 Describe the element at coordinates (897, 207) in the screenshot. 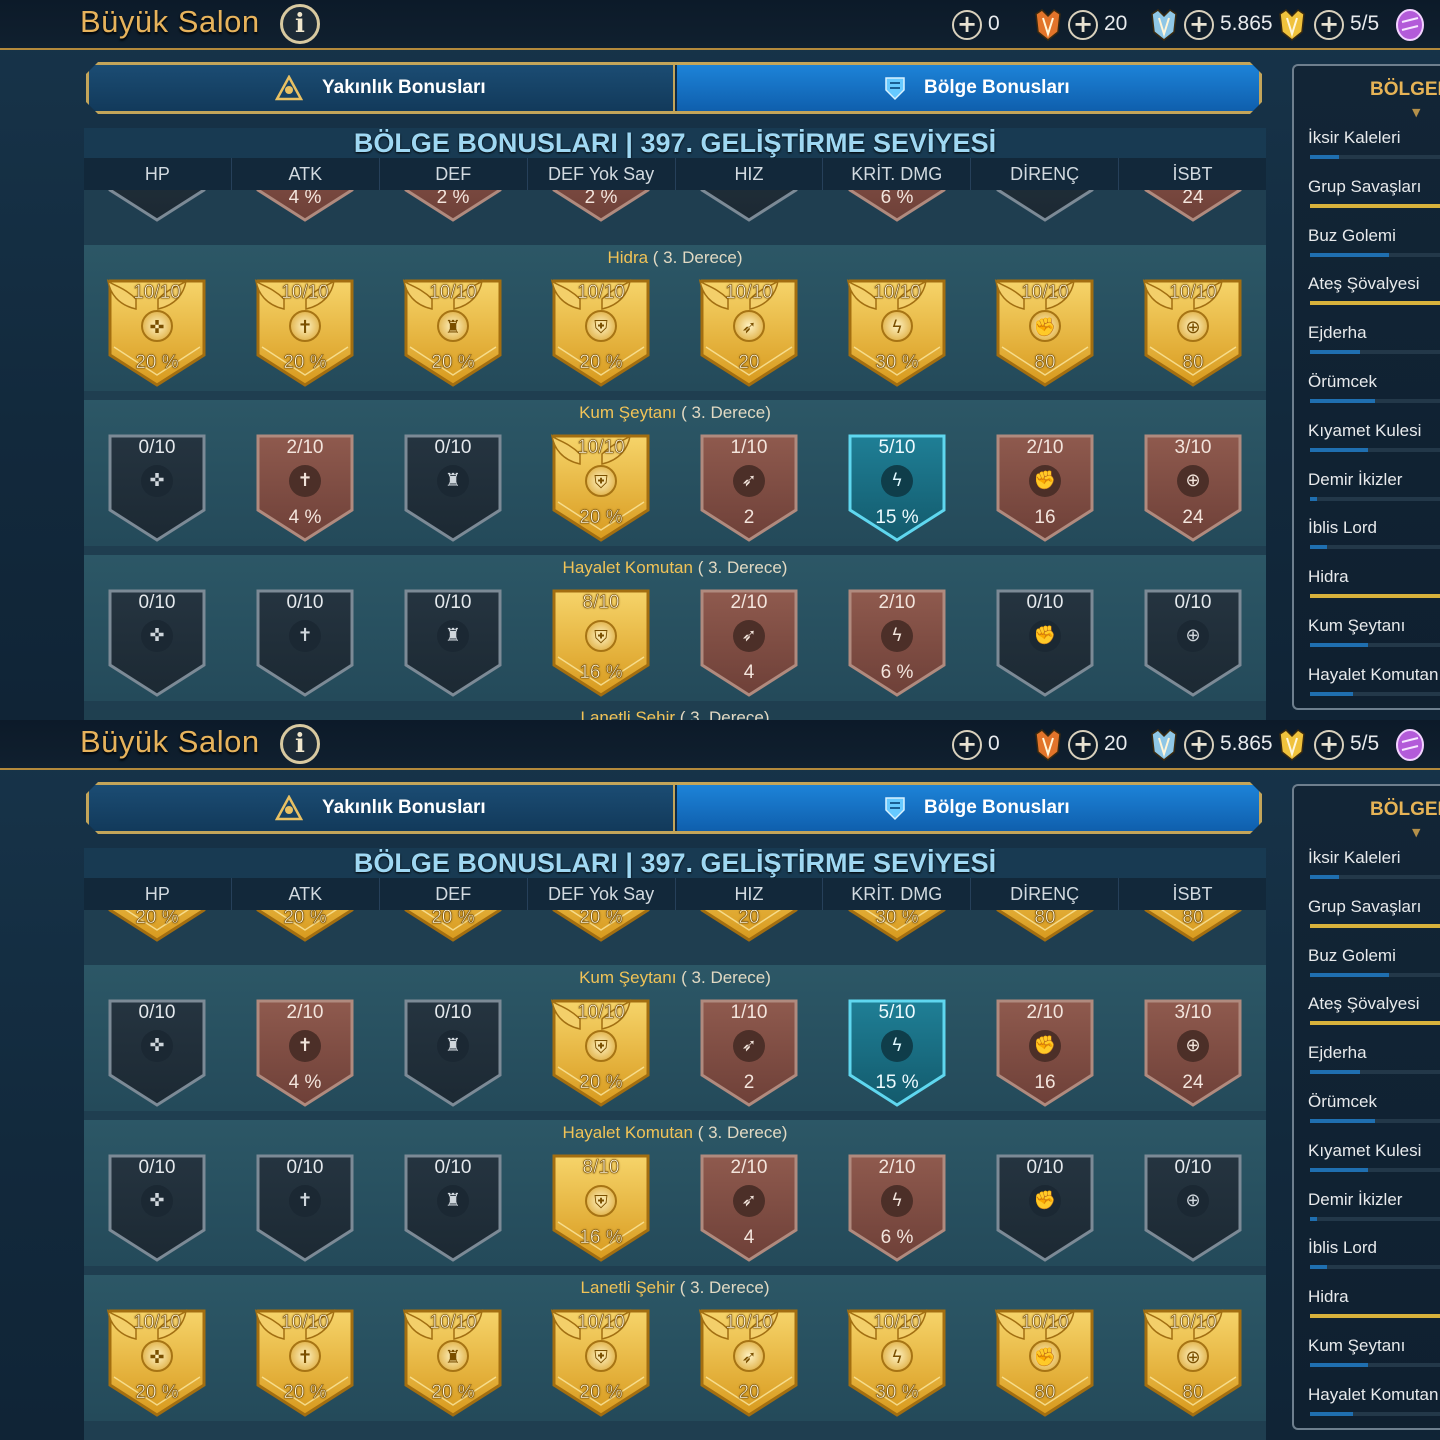

I see `bonus-badge-partial: 6 %` at that location.